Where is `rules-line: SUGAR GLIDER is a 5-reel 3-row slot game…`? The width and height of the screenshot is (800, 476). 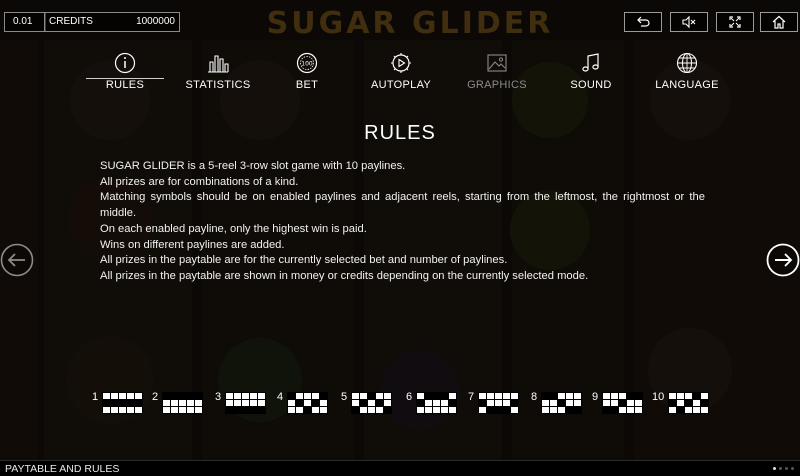 rules-line: SUGAR GLIDER is a 5-reel 3-row slot game… is located at coordinates (253, 166).